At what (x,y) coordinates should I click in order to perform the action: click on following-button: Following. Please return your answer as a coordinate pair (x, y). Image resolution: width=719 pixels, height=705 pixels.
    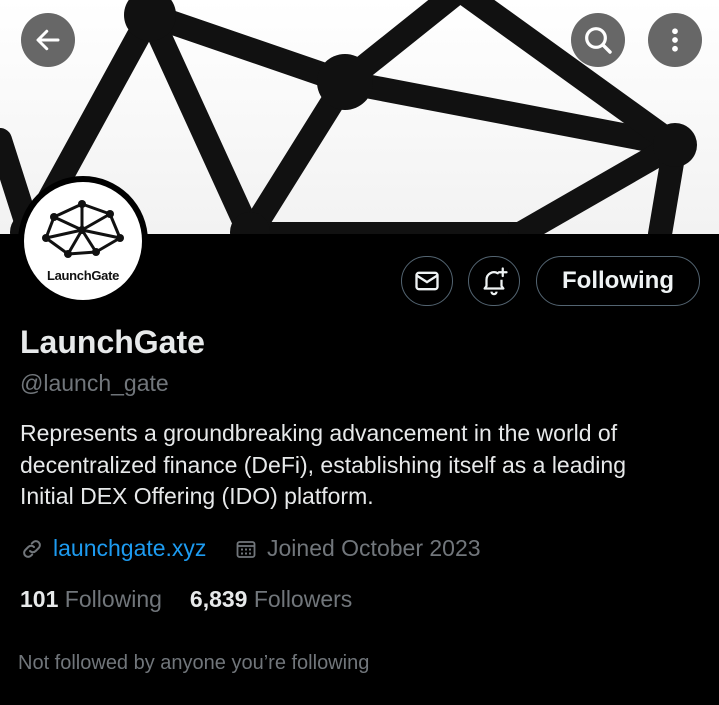
    Looking at the image, I should click on (618, 281).